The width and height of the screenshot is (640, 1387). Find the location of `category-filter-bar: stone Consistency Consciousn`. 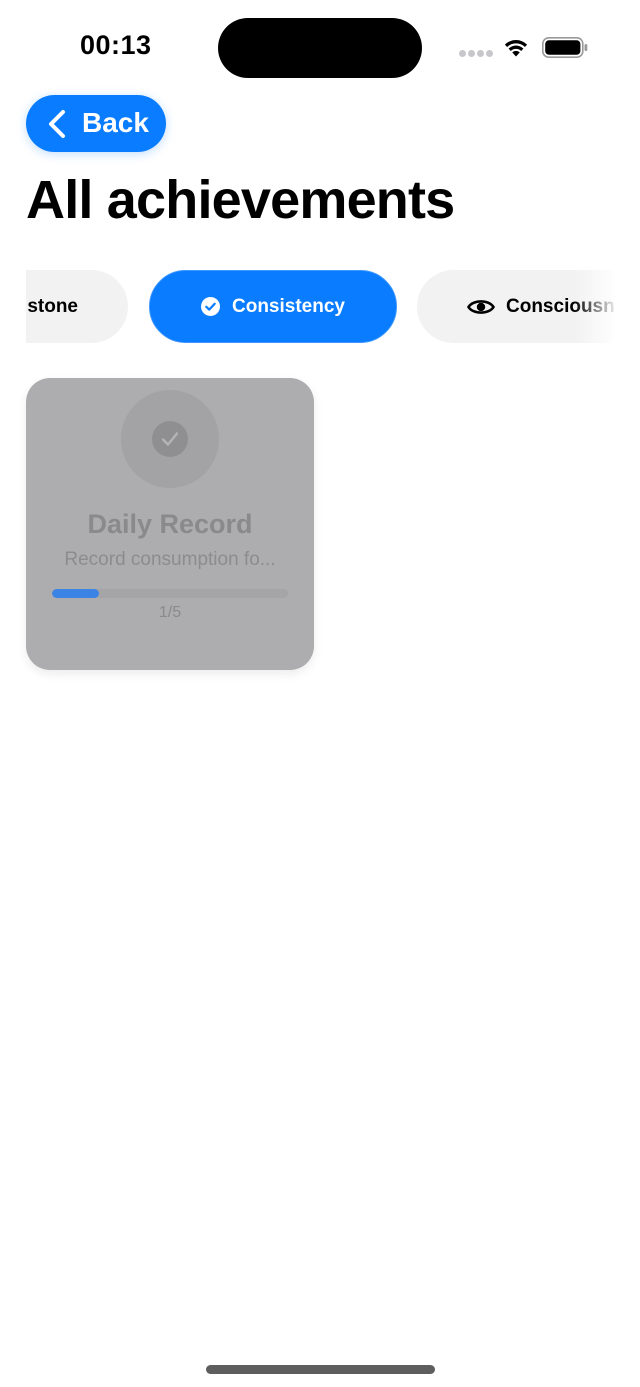

category-filter-bar: stone Consistency Consciousn is located at coordinates (320, 307).